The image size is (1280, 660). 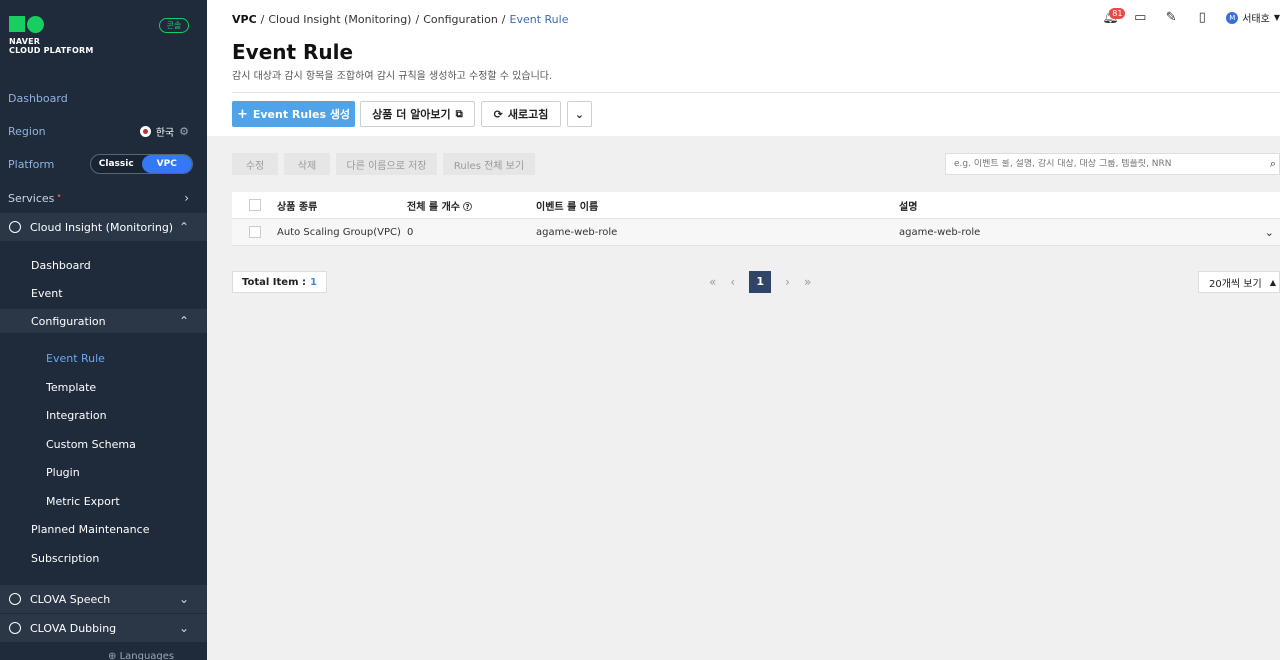 What do you see at coordinates (47, 293) in the screenshot?
I see `sidebar-item-label: Event` at bounding box center [47, 293].